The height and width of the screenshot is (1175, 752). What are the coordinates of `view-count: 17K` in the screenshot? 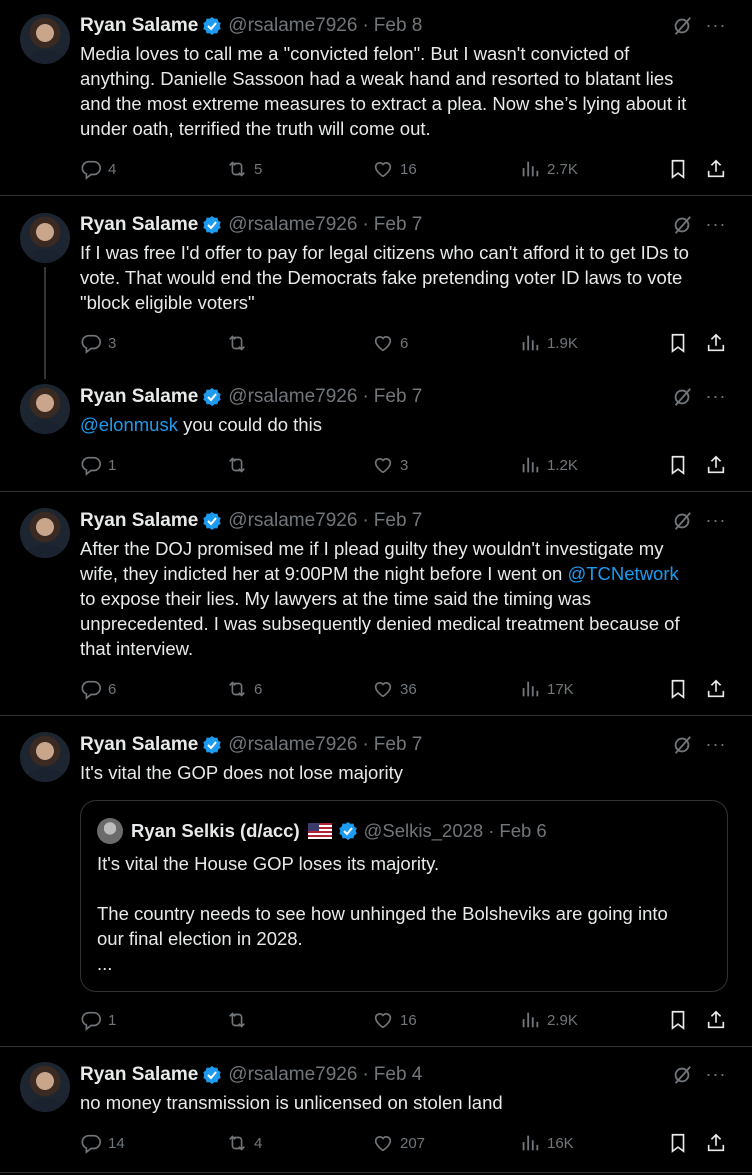 It's located at (560, 689).